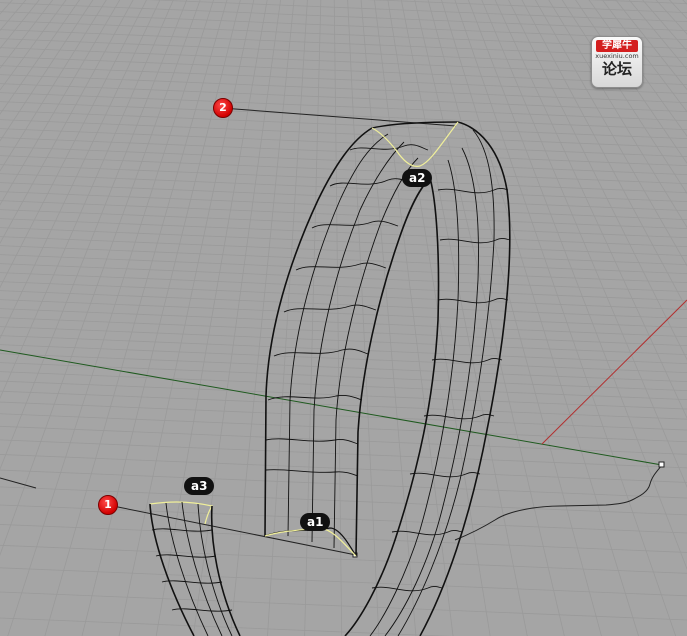 The width and height of the screenshot is (687, 636). Describe the element at coordinates (617, 46) in the screenshot. I see `logo-top-text: 学犀牛` at that location.